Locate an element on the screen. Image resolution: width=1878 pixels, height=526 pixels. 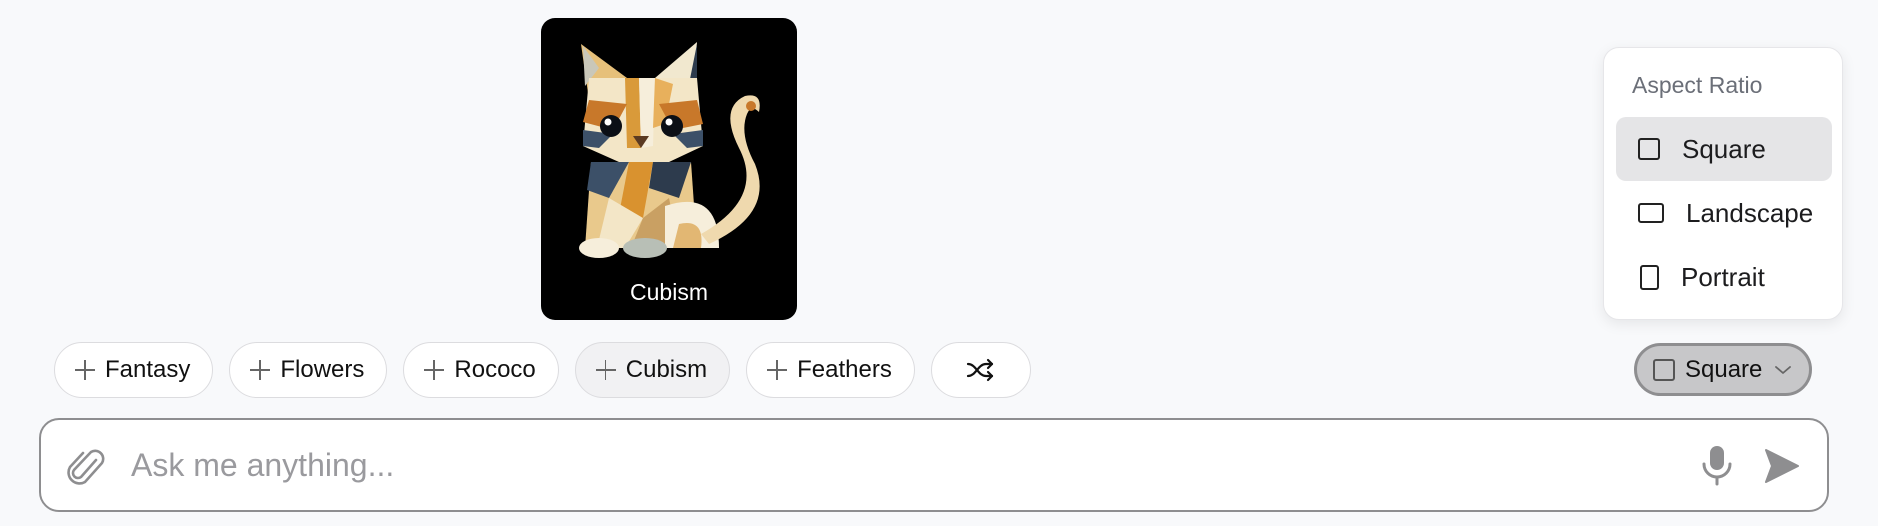
chip-cubism: Cubism is located at coordinates (652, 370).